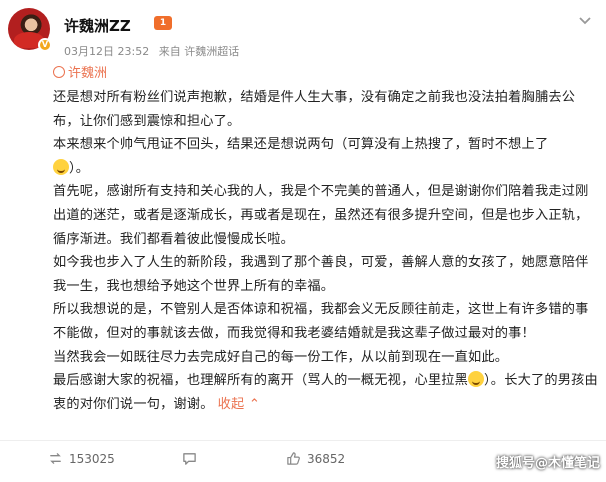 This screenshot has width=606, height=482. I want to click on collapse-label: 收起, so click(231, 404).